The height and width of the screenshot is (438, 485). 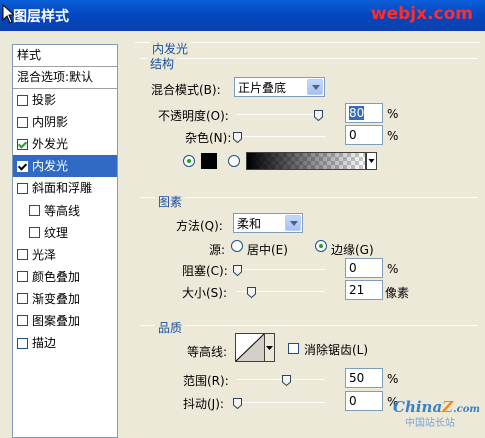 What do you see at coordinates (393, 379) in the screenshot?
I see `range-unit: %` at bounding box center [393, 379].